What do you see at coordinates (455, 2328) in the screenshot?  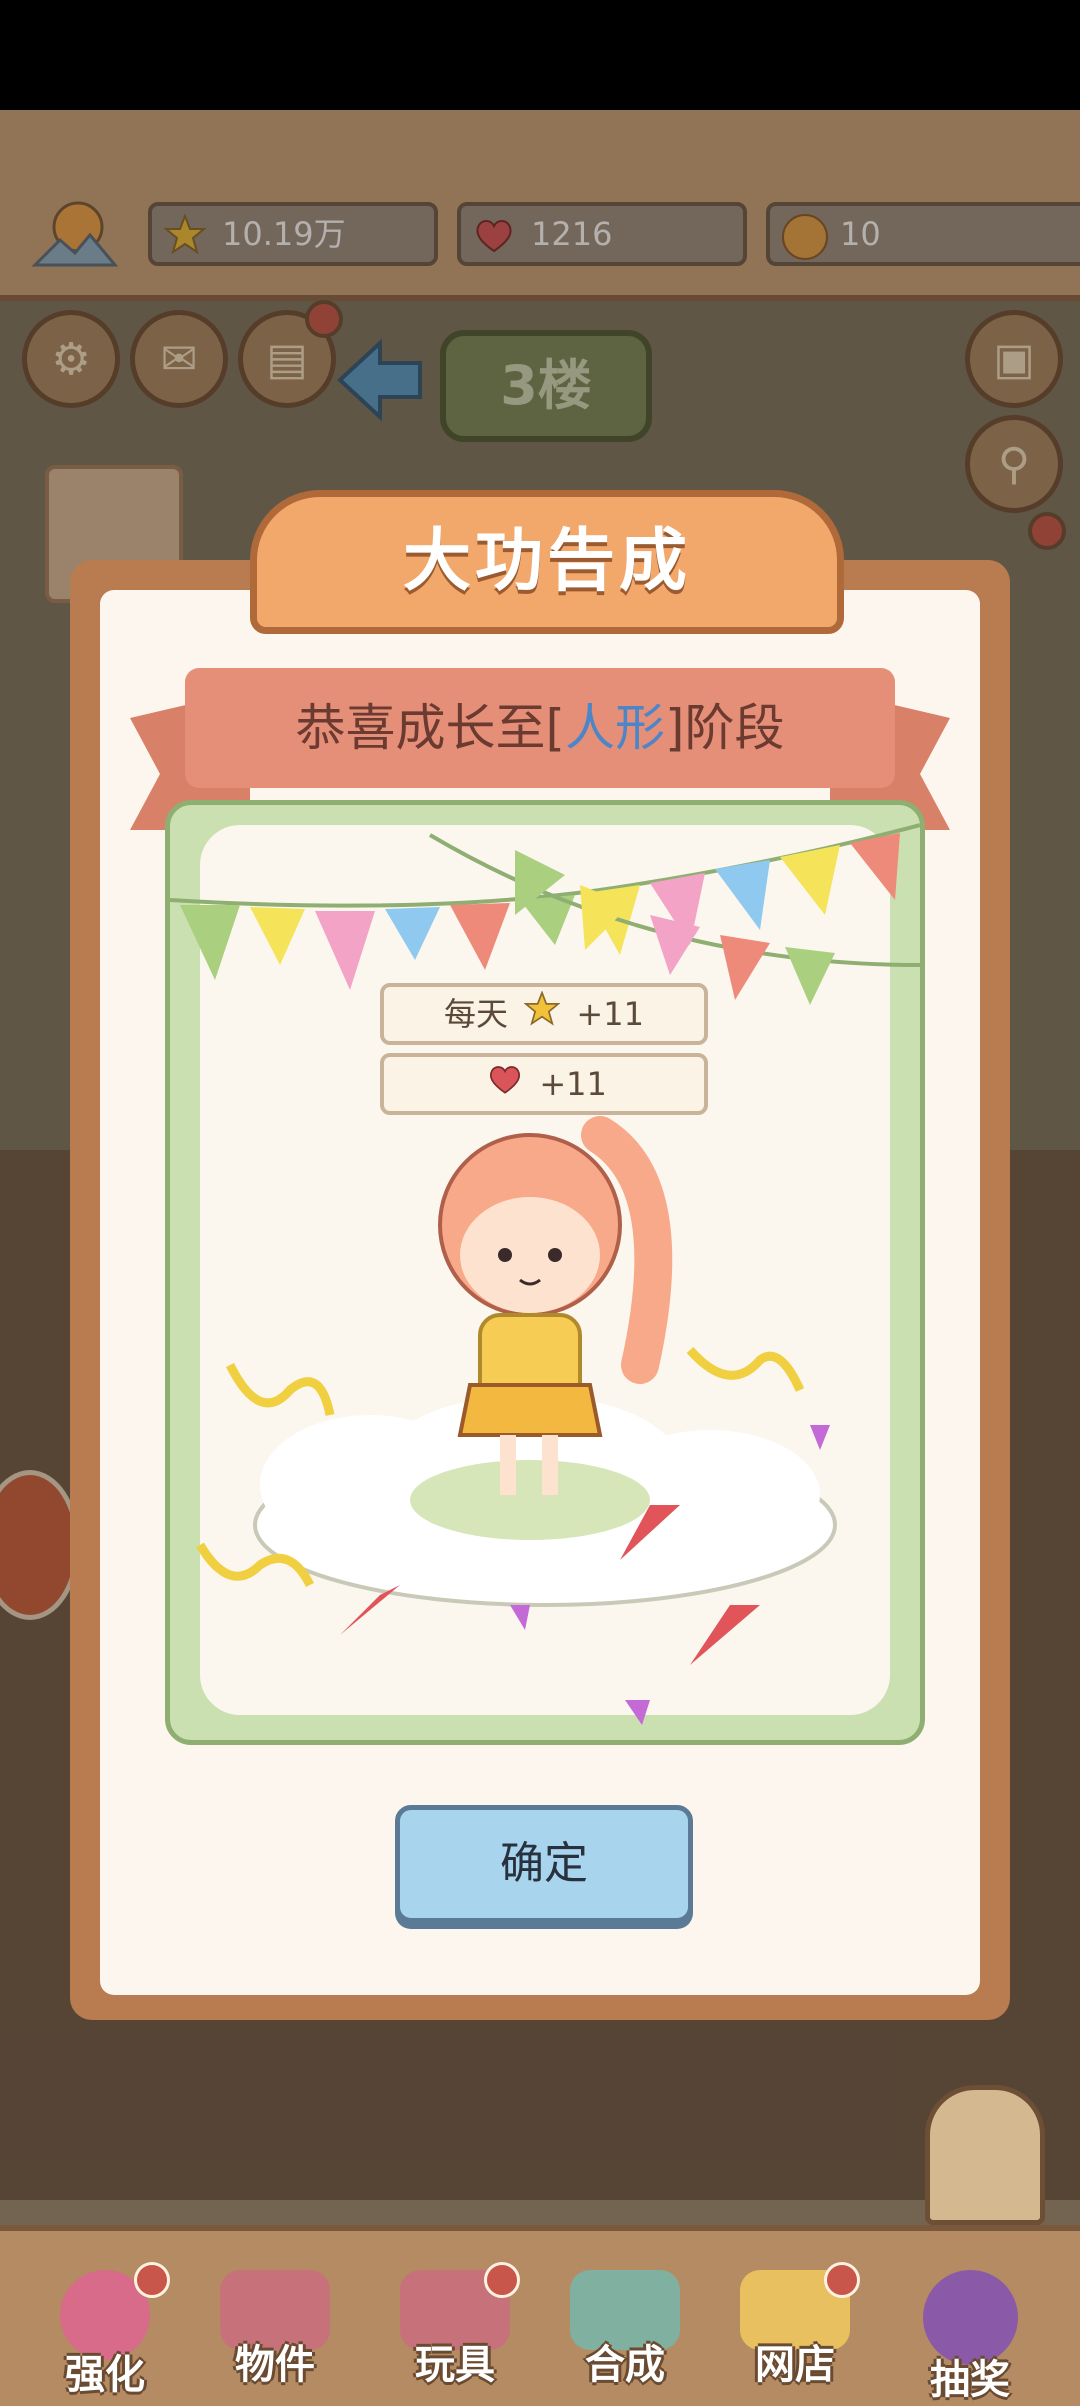 I see `tab-toys: 玩具` at bounding box center [455, 2328].